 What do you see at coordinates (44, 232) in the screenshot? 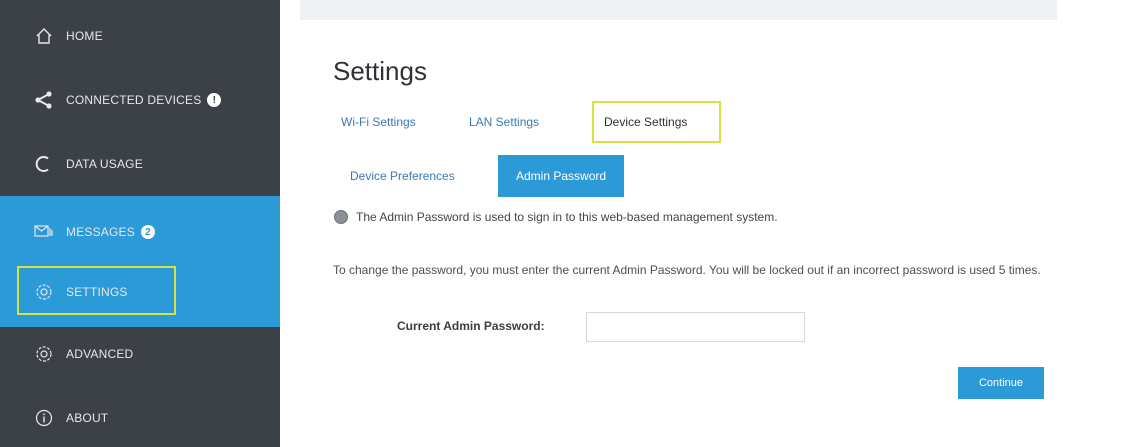
I see `message-icon` at bounding box center [44, 232].